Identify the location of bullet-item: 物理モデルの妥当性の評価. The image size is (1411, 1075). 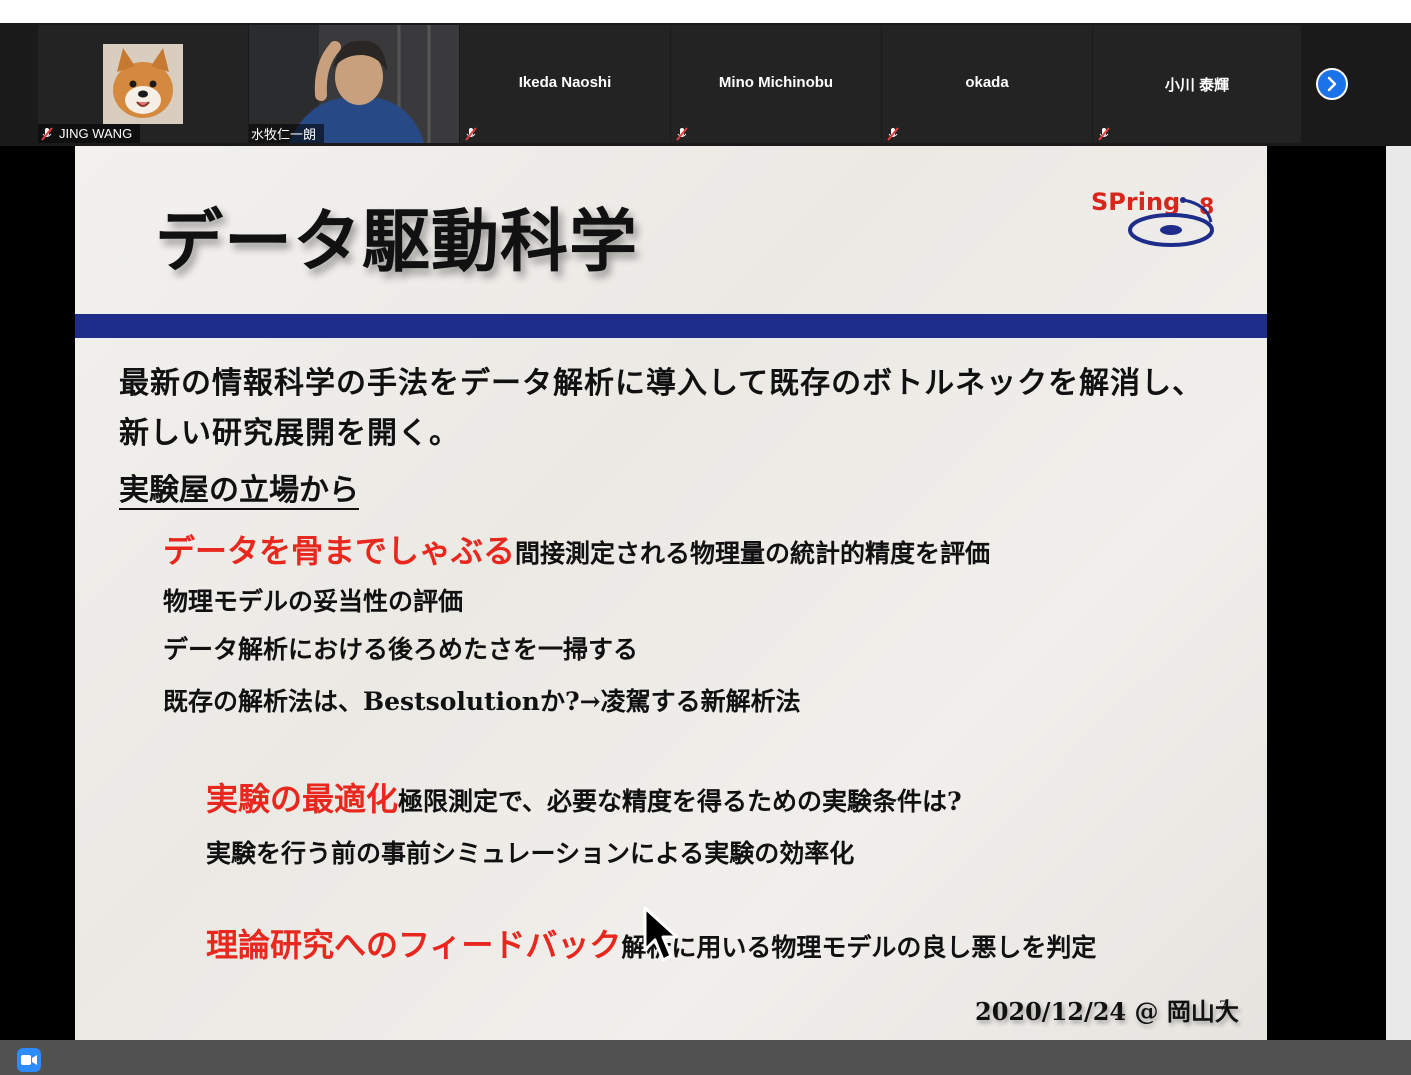
(313, 601).